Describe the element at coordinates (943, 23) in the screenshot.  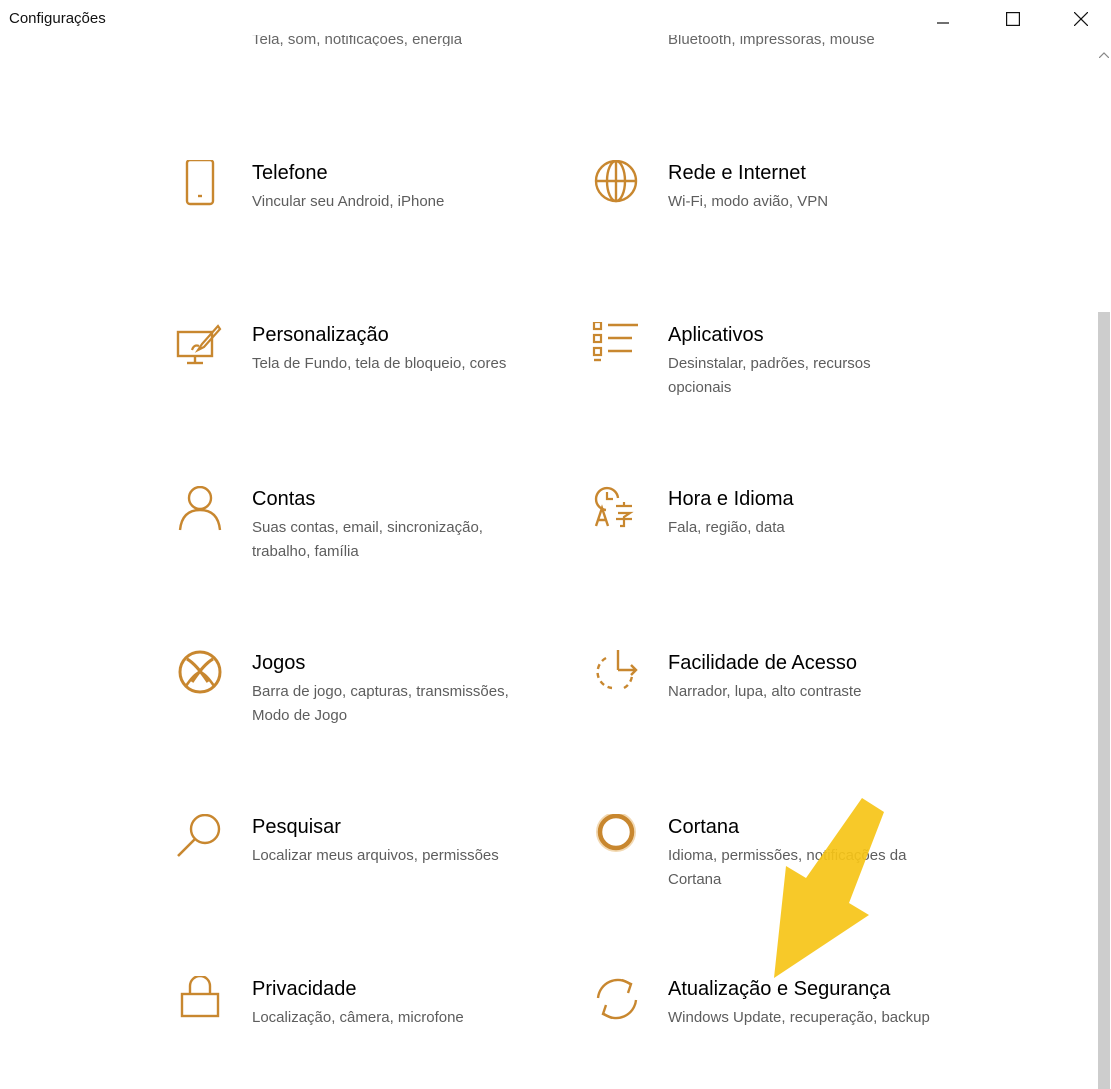
I see `minimize-icon` at that location.